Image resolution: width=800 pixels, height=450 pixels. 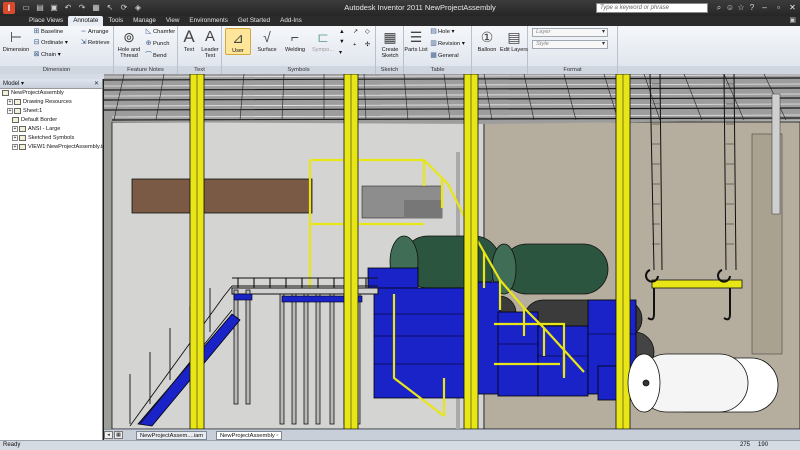 I want to click on parts-list-button: ☰ Parts List, so click(x=416, y=40).